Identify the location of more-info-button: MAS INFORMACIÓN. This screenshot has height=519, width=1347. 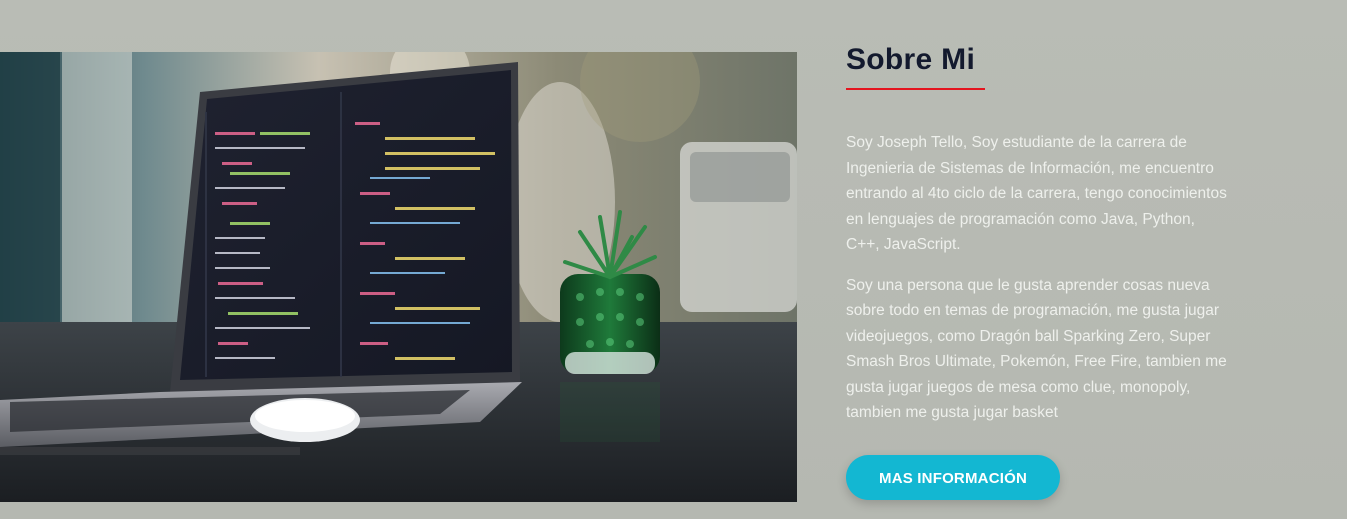
(953, 477).